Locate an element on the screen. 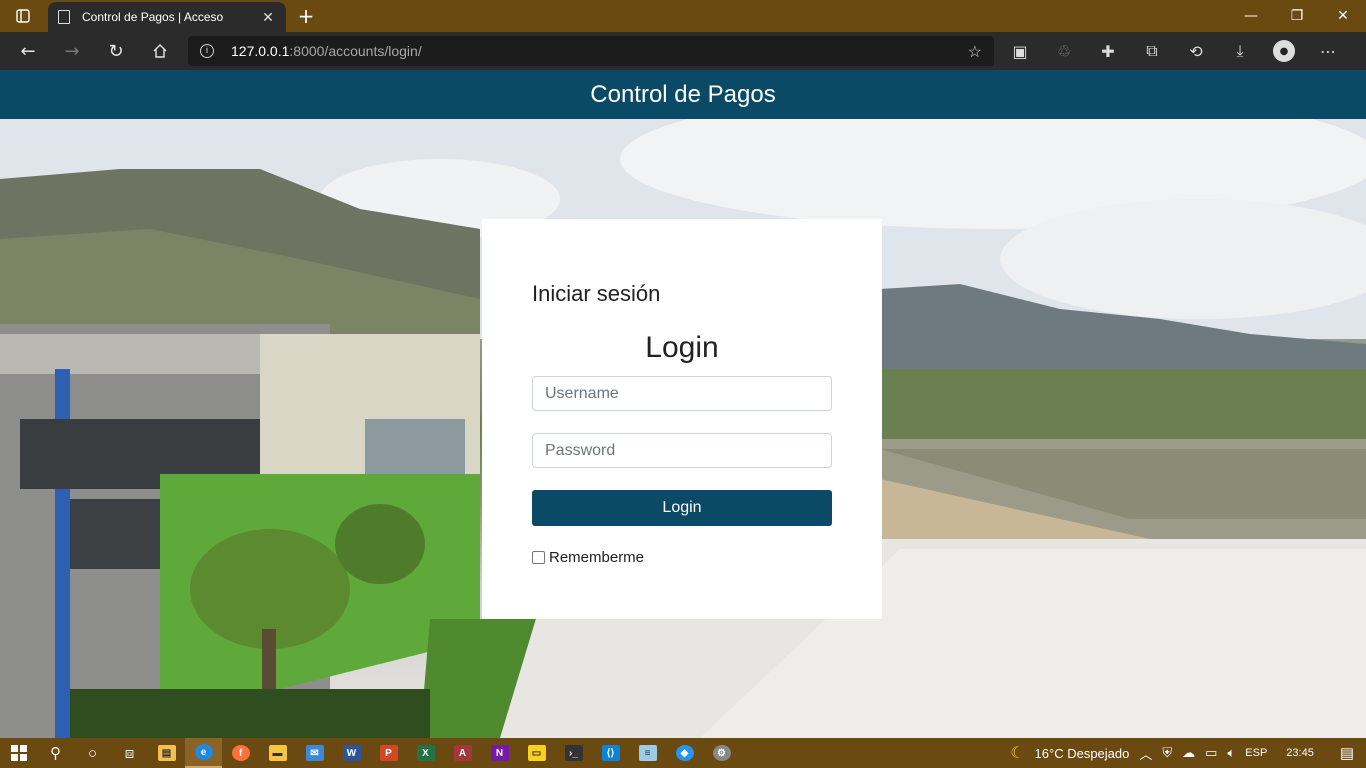 Image resolution: width=1366 pixels, height=768 pixels. profile-avatar: ● is located at coordinates (1284, 51).